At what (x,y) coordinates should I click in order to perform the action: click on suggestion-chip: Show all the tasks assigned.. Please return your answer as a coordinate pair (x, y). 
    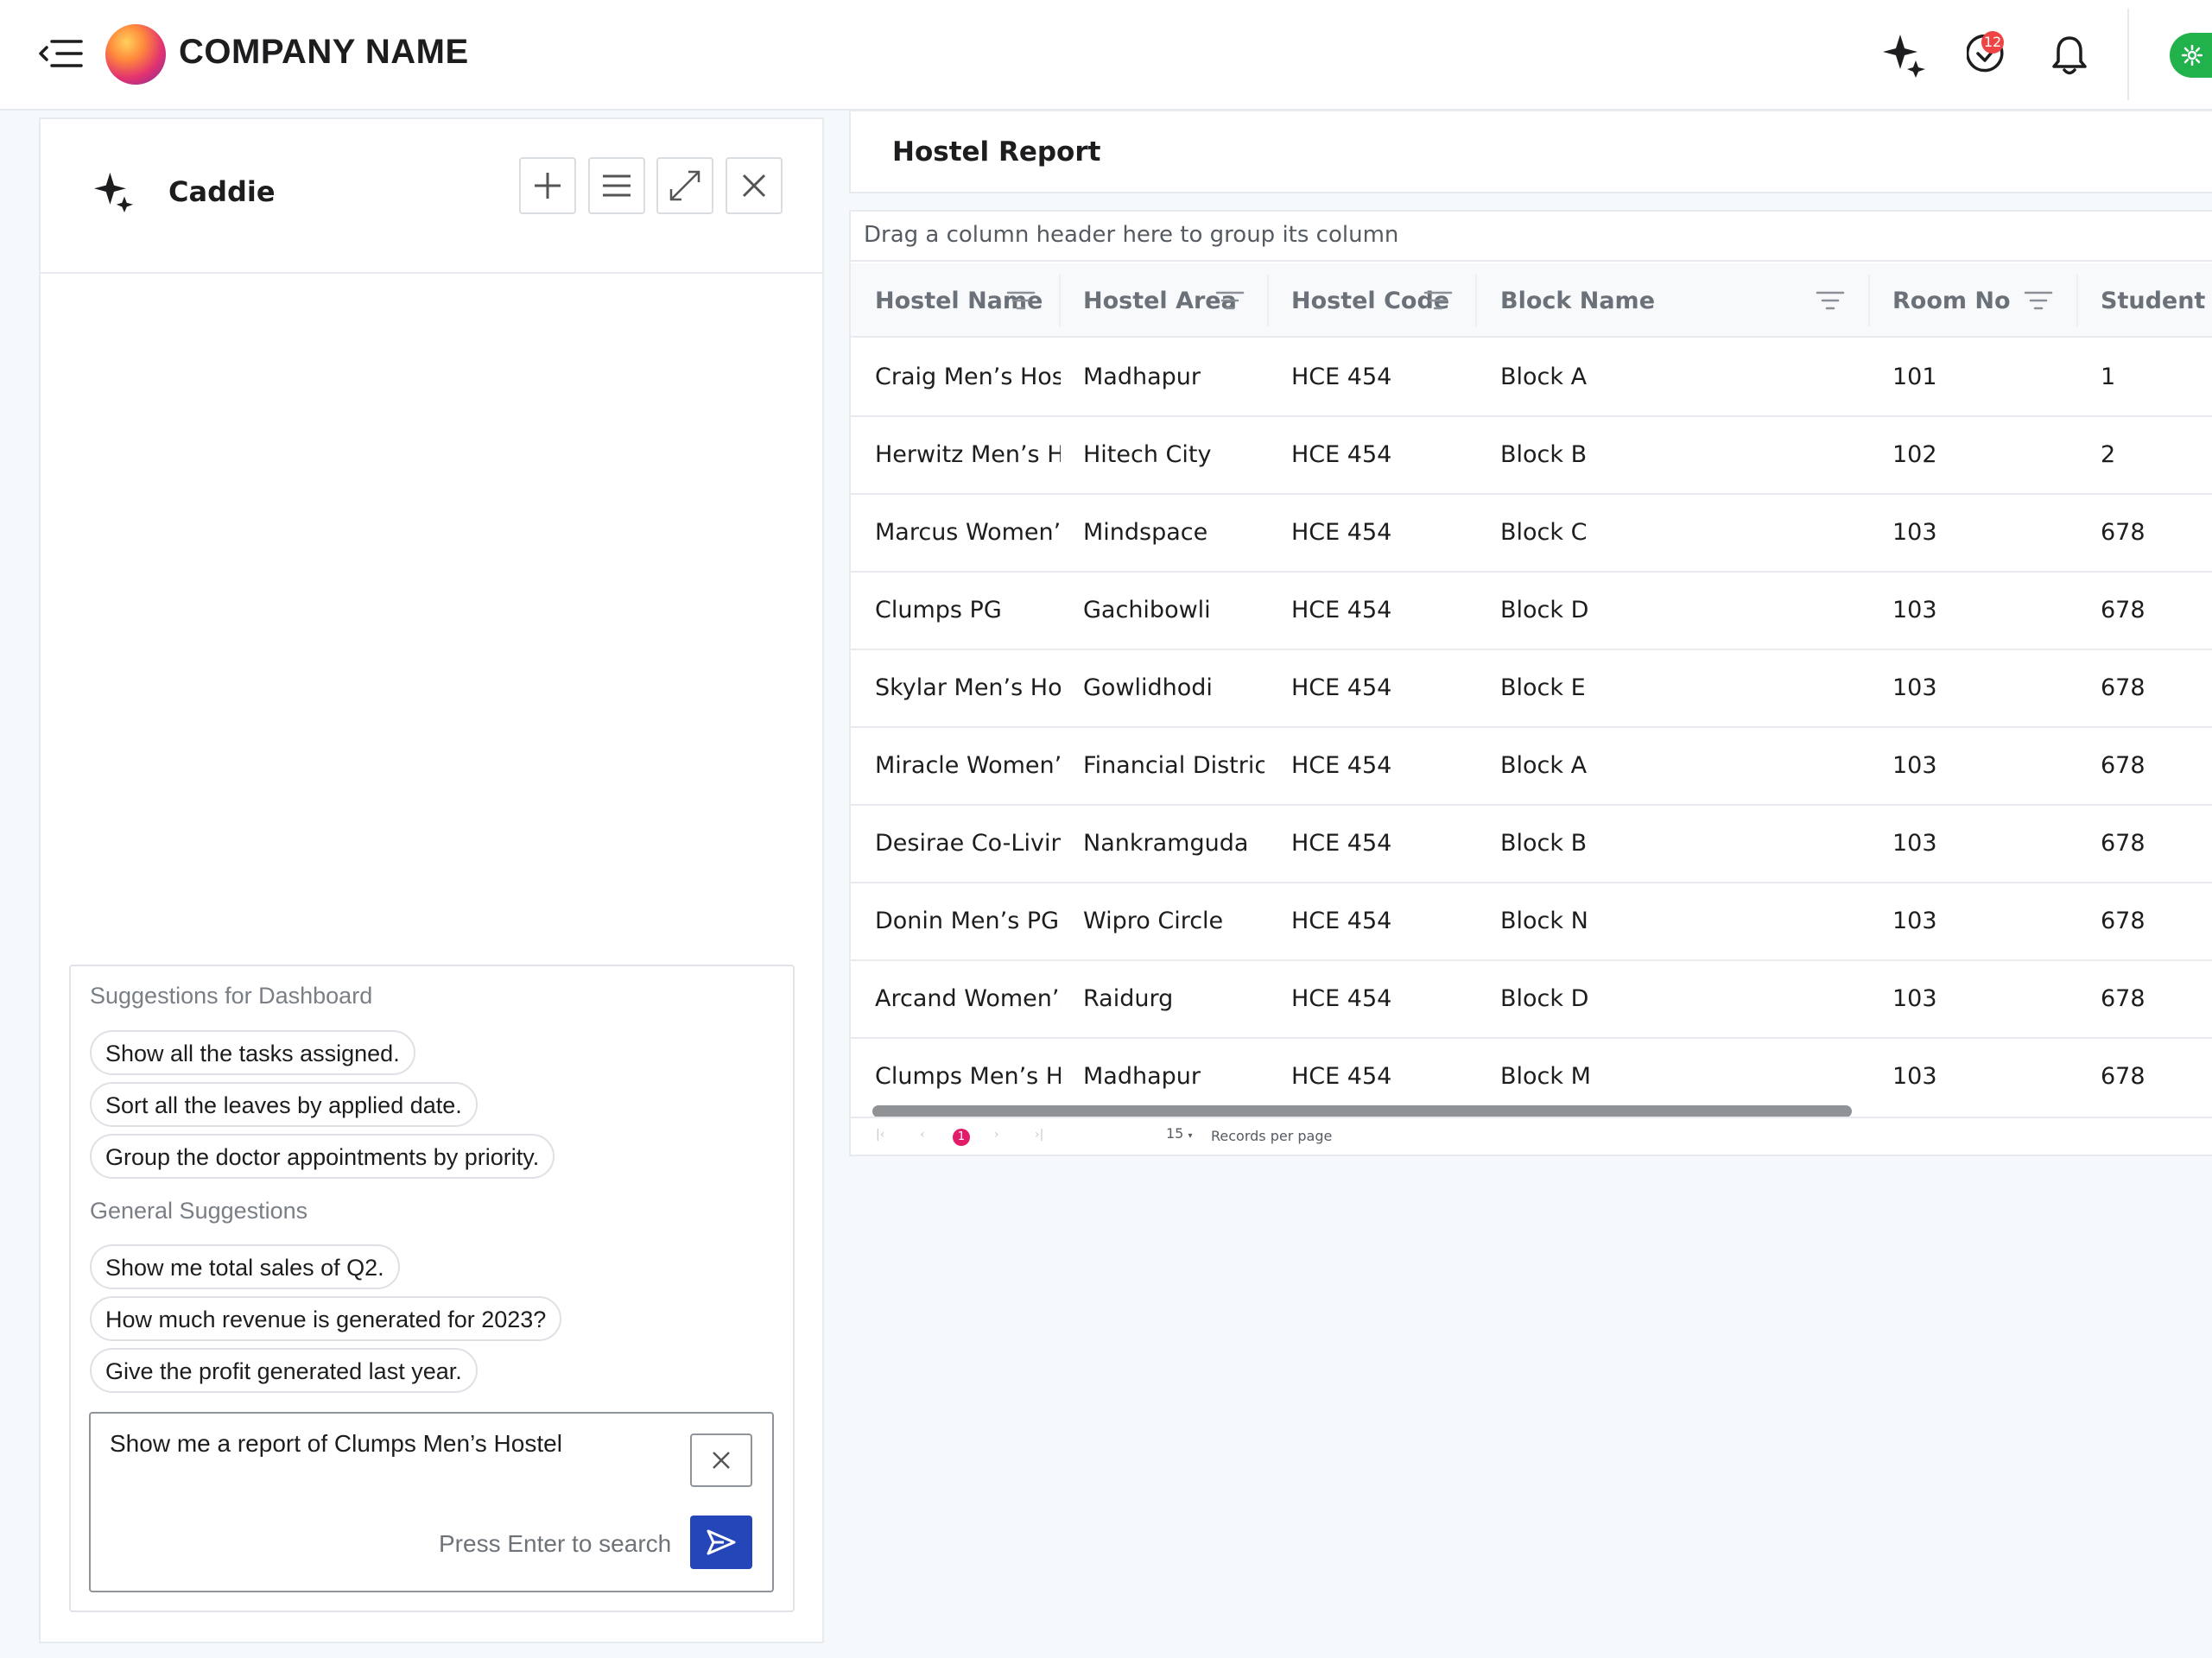
    Looking at the image, I should click on (252, 1052).